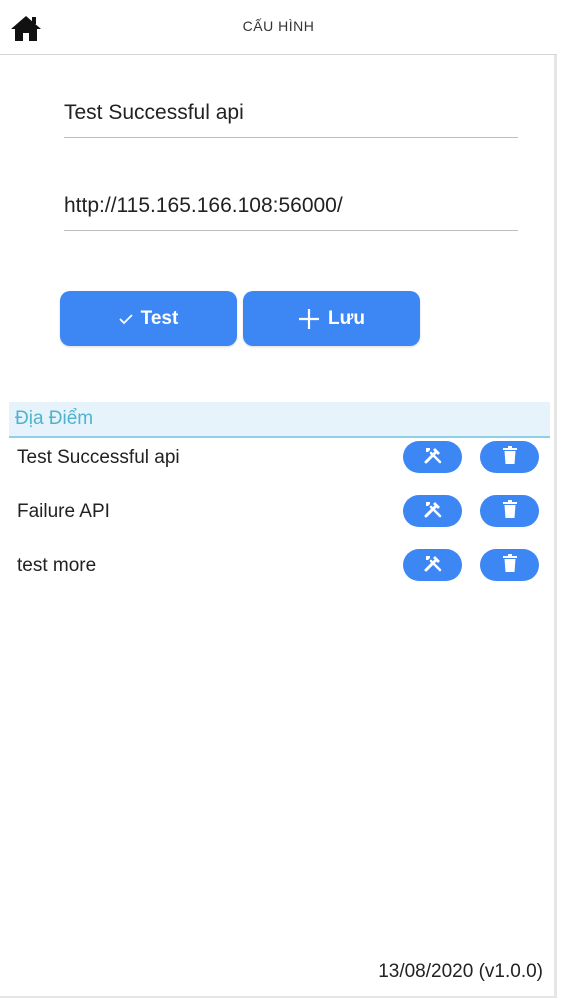 The image size is (563, 1000). Describe the element at coordinates (278, 572) in the screenshot. I see `list-item: test more` at that location.